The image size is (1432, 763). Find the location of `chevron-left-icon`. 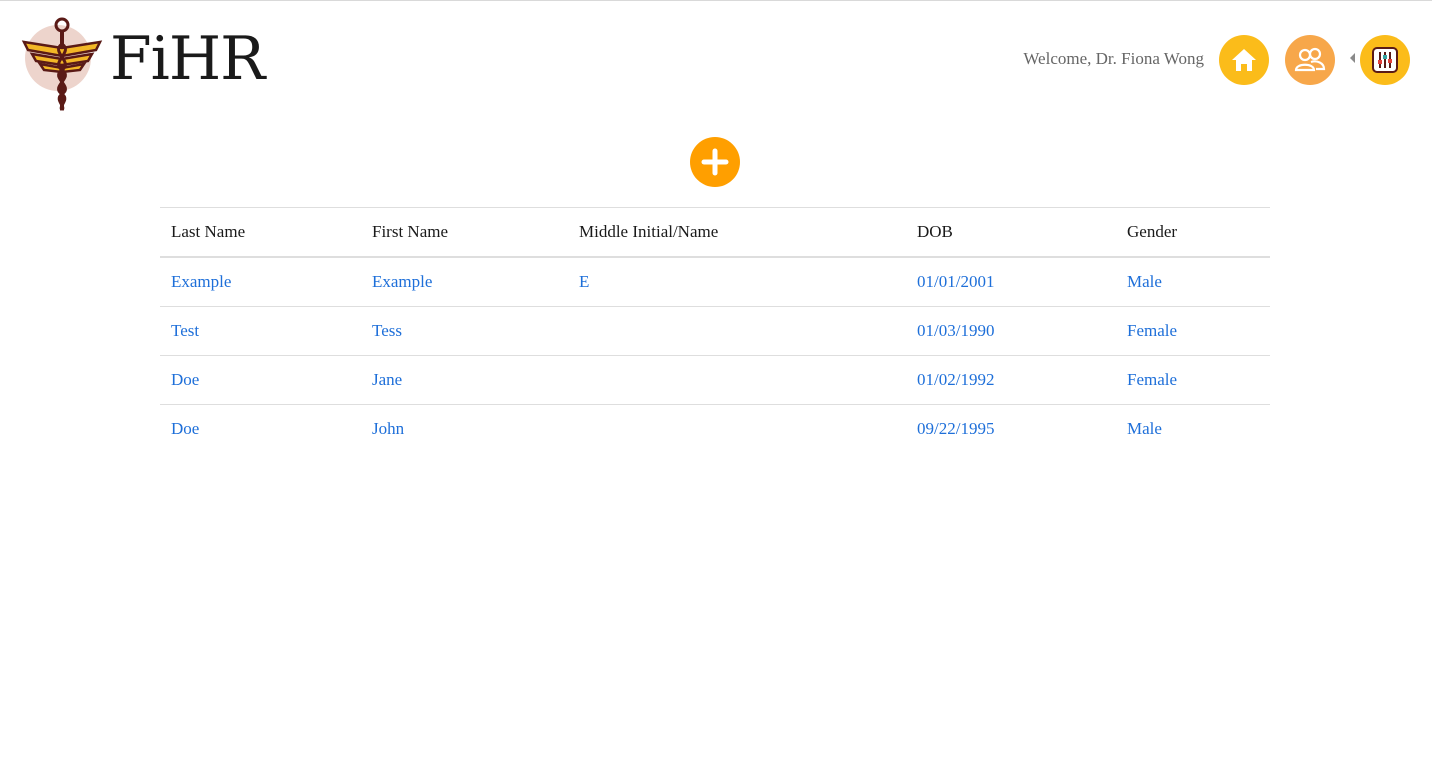

chevron-left-icon is located at coordinates (1352, 58).